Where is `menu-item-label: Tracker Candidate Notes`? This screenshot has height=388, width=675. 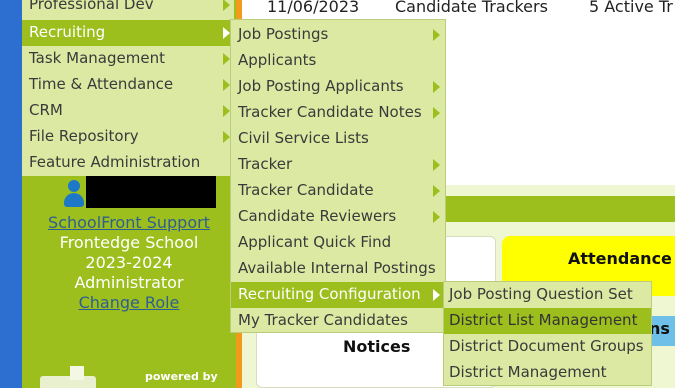 menu-item-label: Tracker Candidate Notes is located at coordinates (330, 112).